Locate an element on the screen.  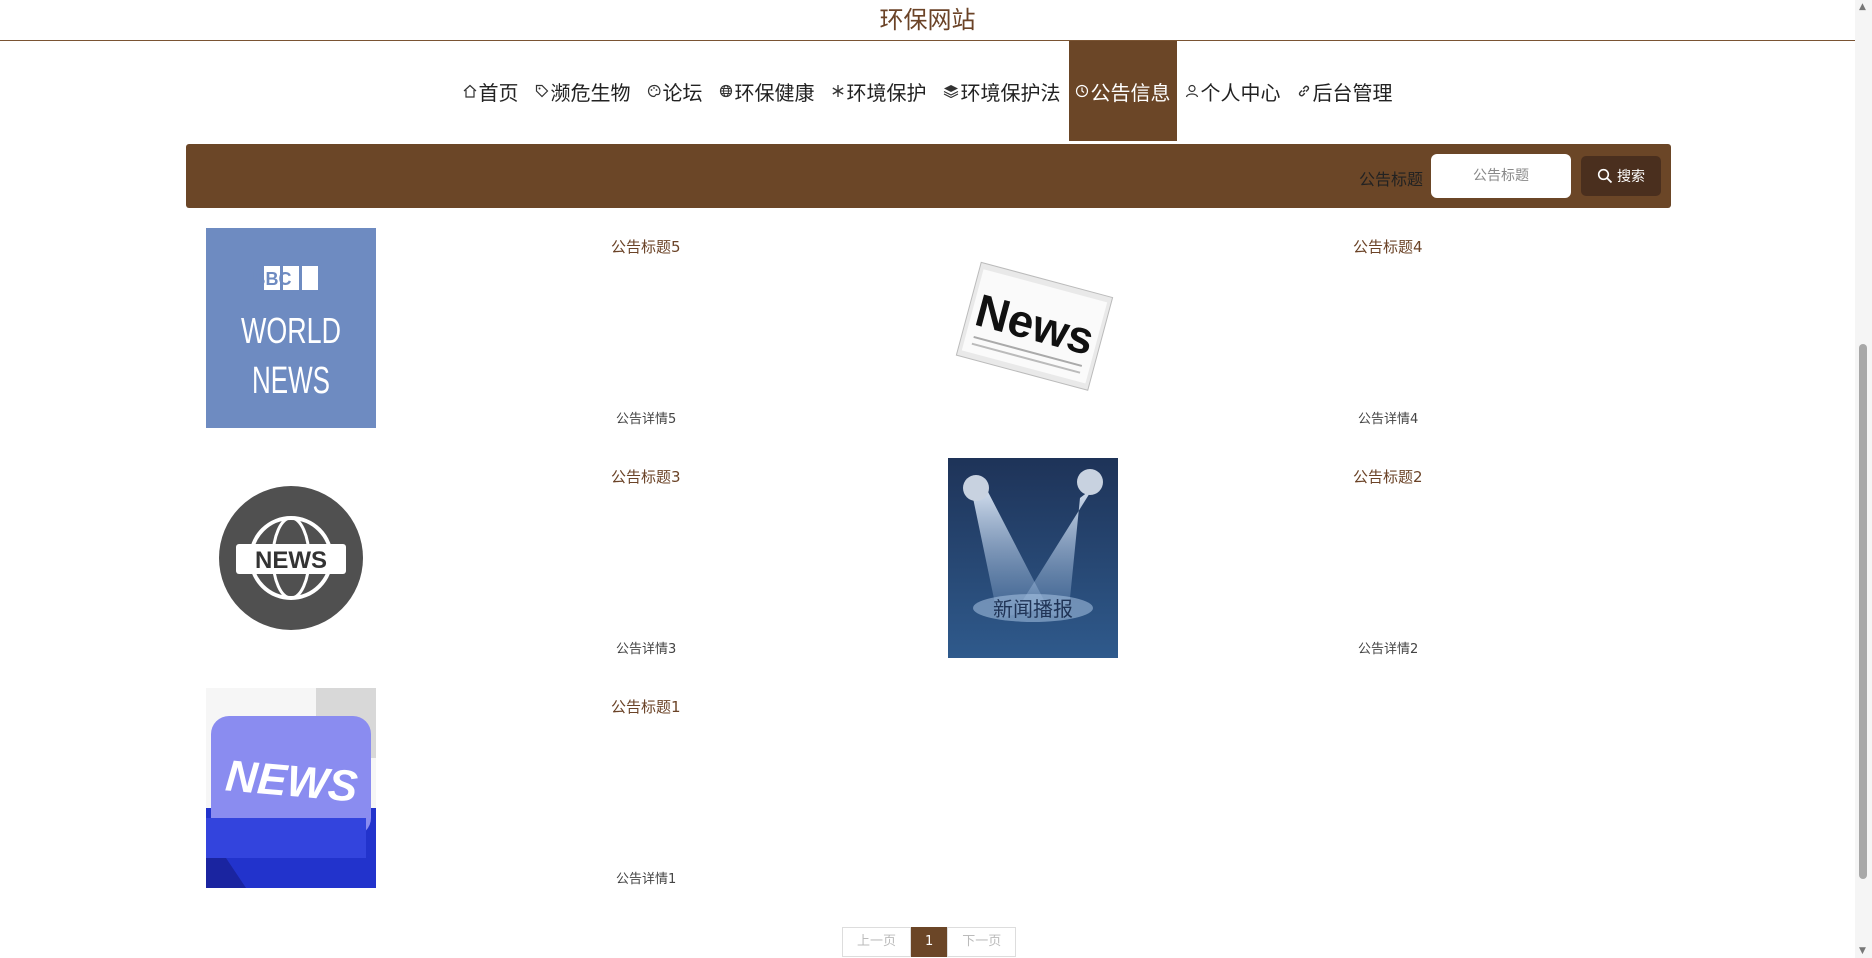
notice-detail: 公告详情3 is located at coordinates (646, 649).